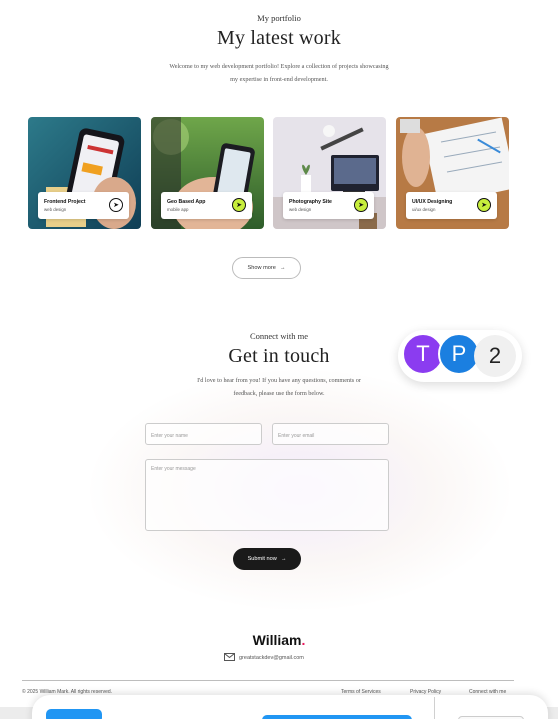 This screenshot has height=719, width=558. I want to click on message-field, so click(267, 495).